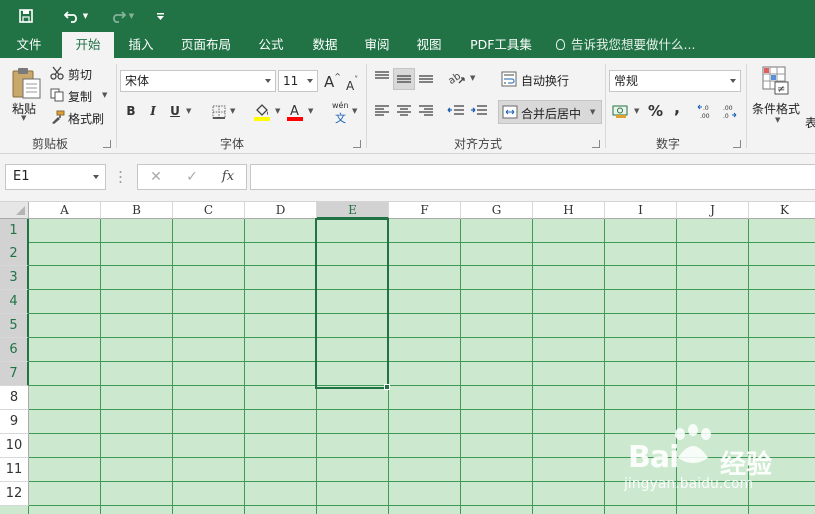  What do you see at coordinates (153, 111) in the screenshot?
I see `italic-button: I` at bounding box center [153, 111].